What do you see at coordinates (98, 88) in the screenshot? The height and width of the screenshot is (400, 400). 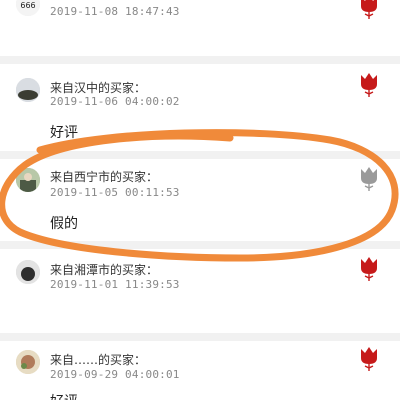 I see `buyer-name: 来自汉中的买家：` at bounding box center [98, 88].